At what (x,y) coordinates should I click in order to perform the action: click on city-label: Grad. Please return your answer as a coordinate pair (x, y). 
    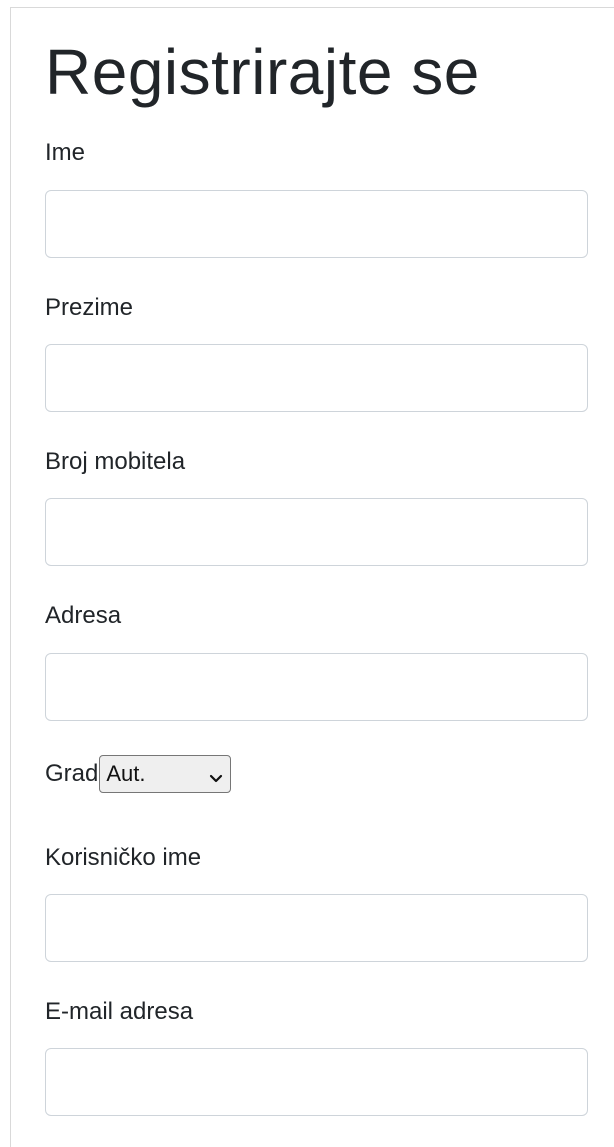
    Looking at the image, I should click on (72, 773).